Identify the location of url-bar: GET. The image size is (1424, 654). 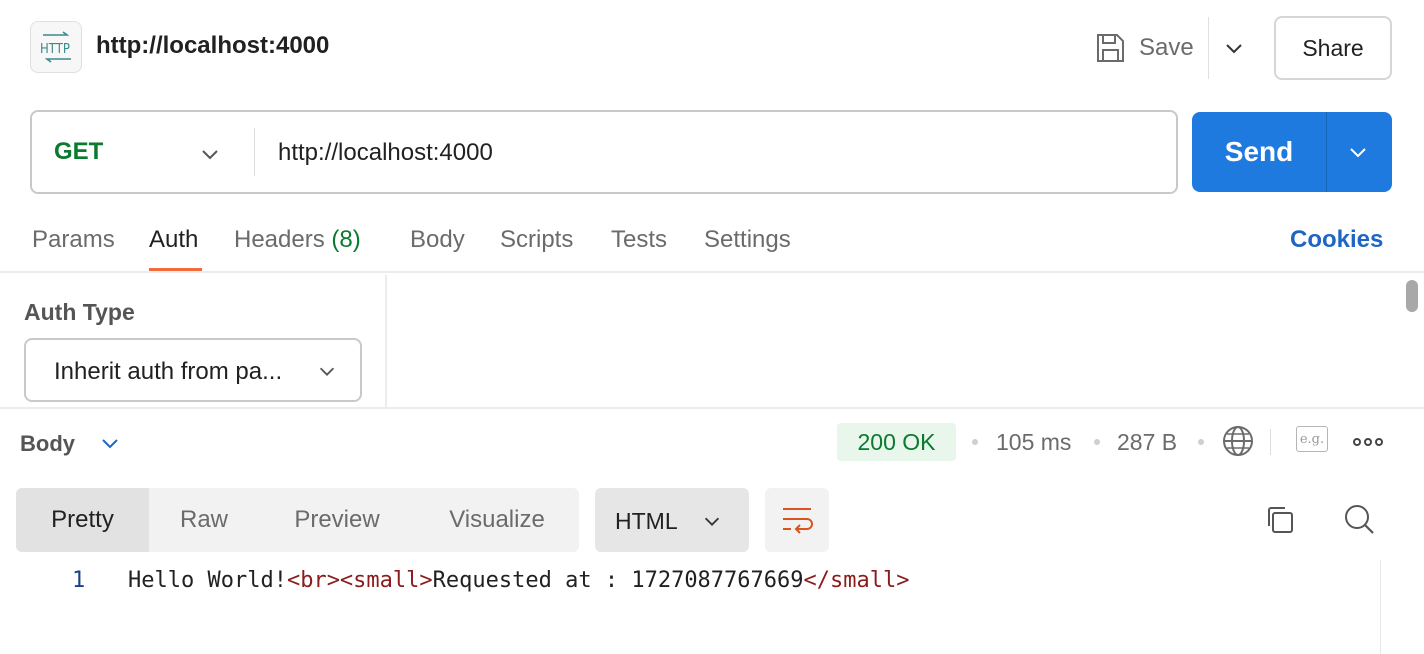
(604, 152).